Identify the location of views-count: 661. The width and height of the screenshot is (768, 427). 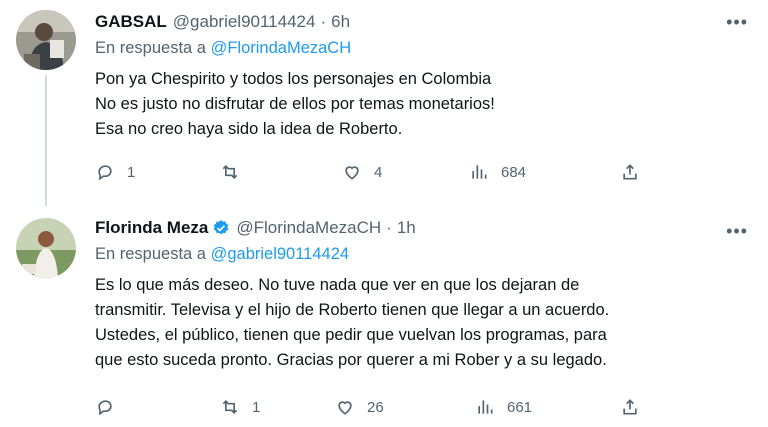
(520, 407).